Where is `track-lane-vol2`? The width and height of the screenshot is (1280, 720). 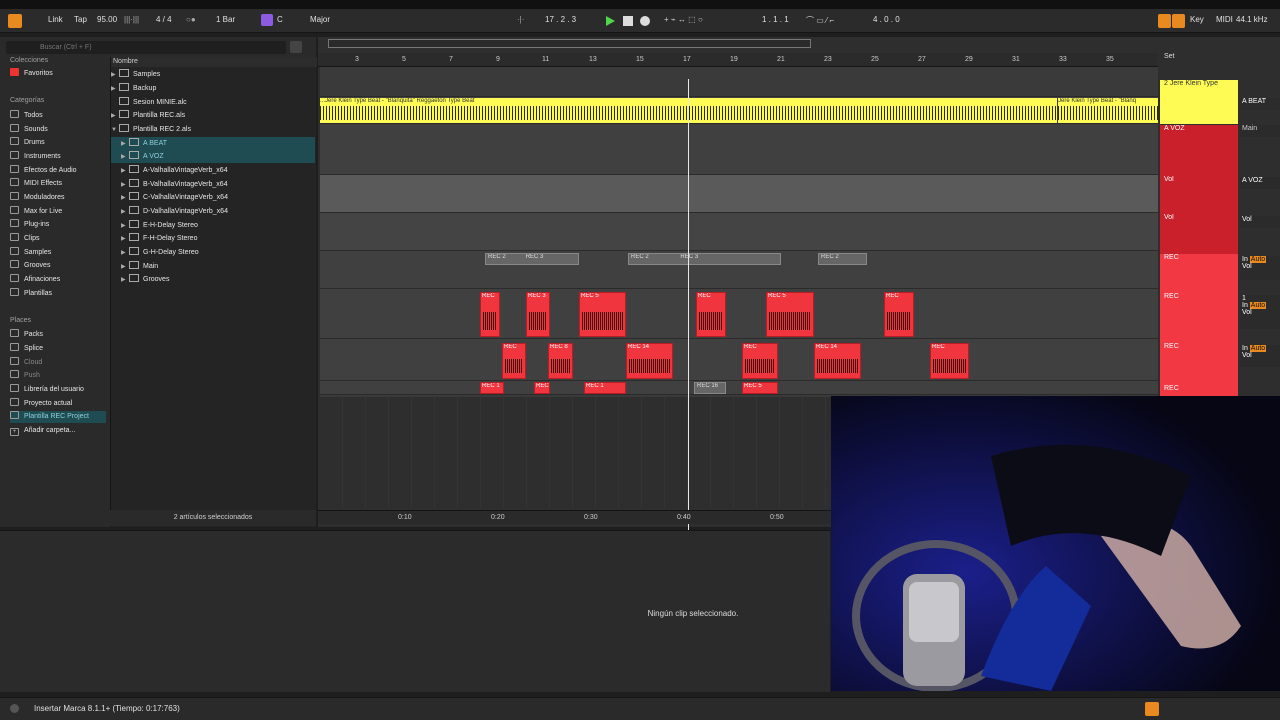 track-lane-vol2 is located at coordinates (739, 232).